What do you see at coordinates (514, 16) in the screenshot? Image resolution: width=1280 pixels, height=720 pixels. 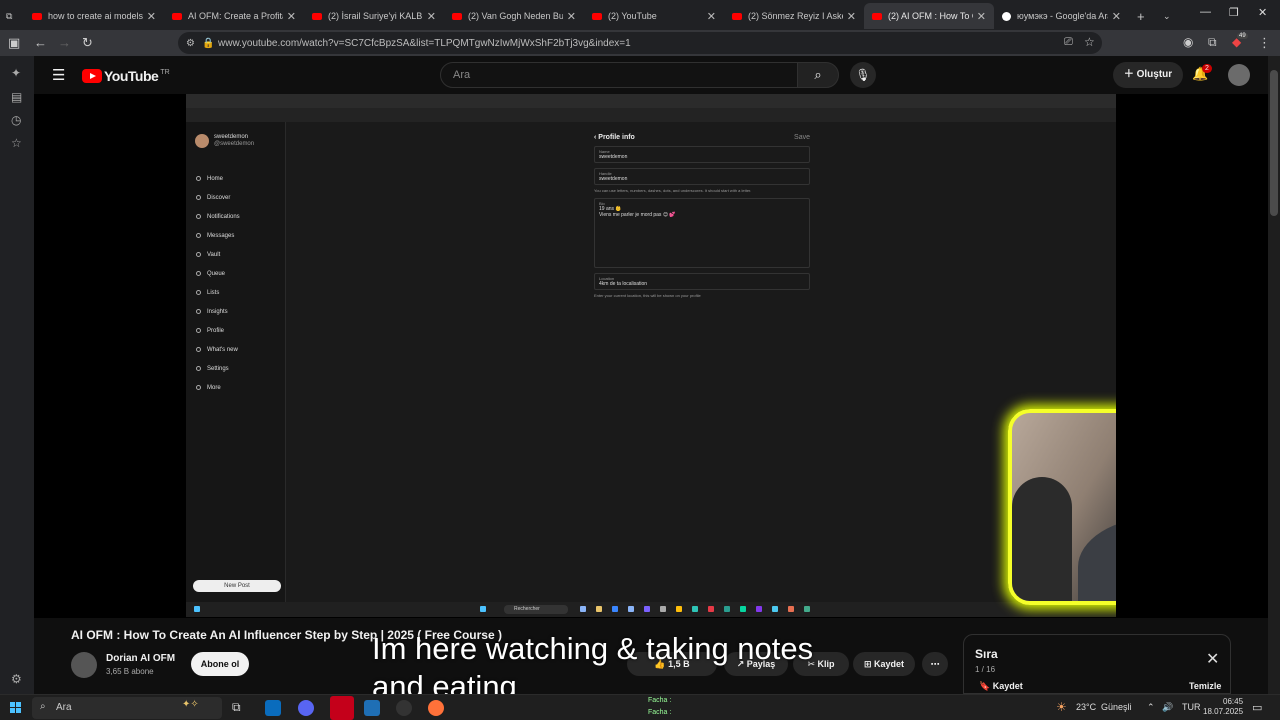 I see `browser-tab: (2) Van Gogh Neden Bu Ka✕` at bounding box center [514, 16].